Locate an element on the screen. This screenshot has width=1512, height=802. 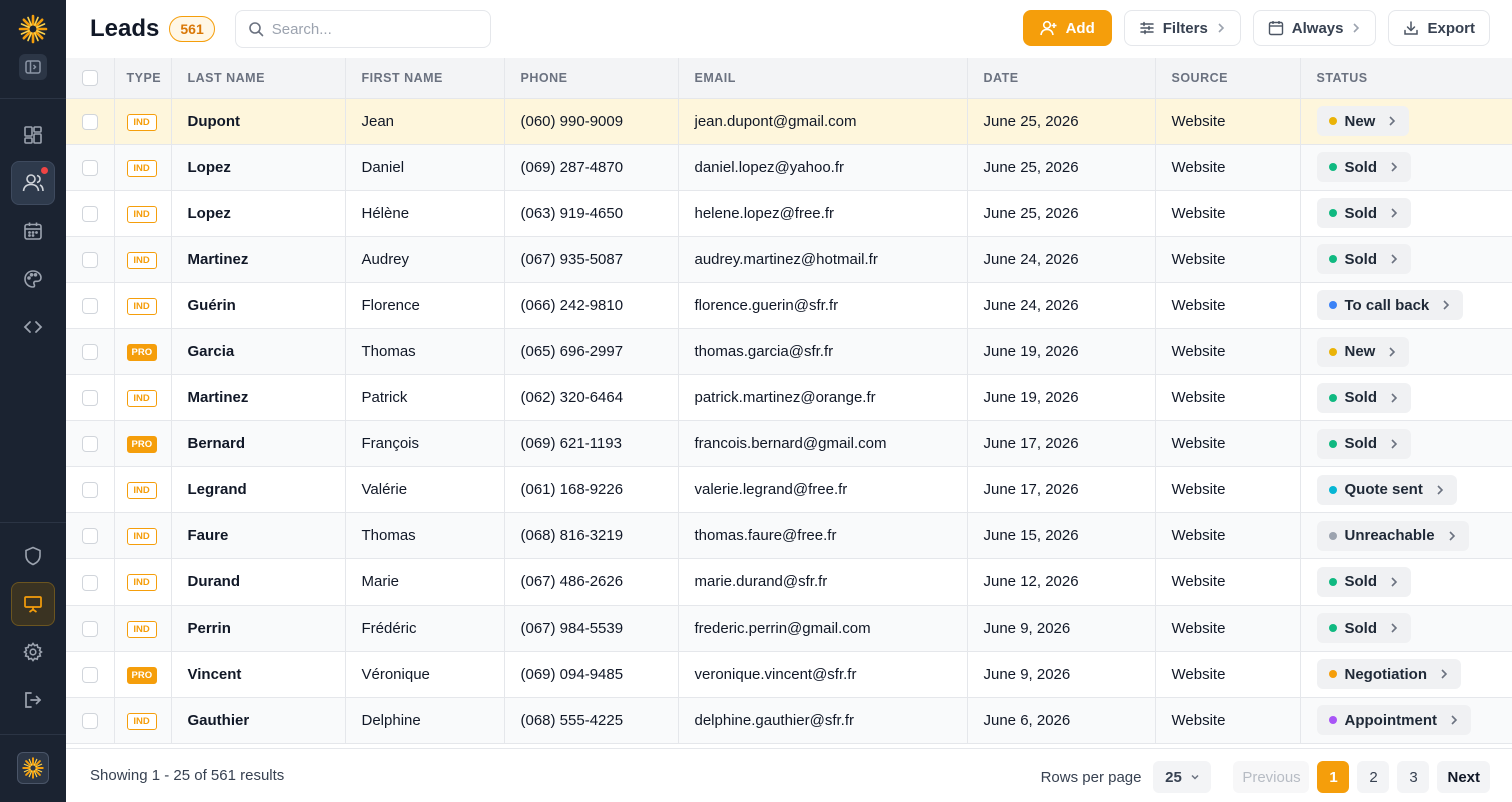
avatar is located at coordinates (33, 768).